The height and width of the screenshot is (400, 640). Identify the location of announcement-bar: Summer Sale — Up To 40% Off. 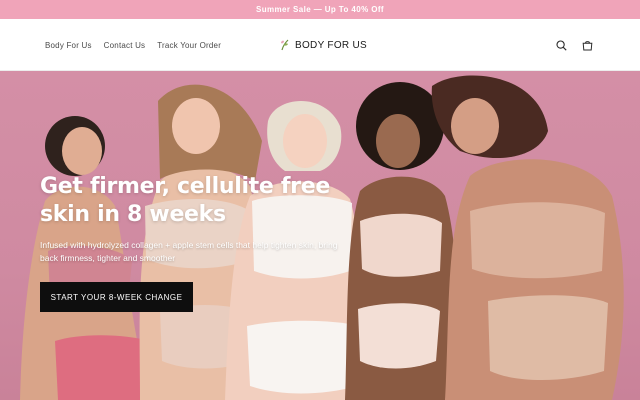
(320, 9).